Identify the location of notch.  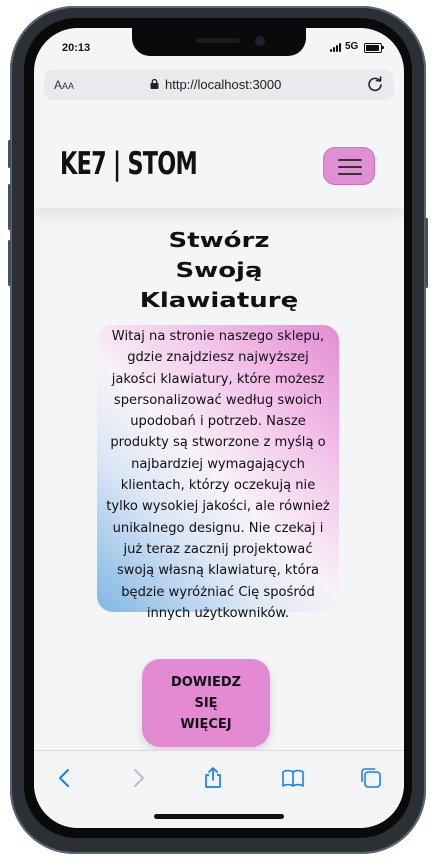
(219, 42).